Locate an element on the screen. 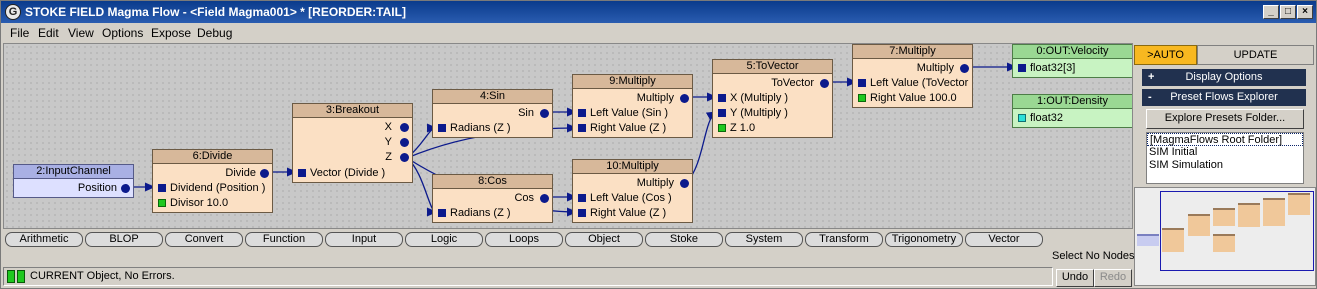 The height and width of the screenshot is (289, 1317). node-cos: 8:Cos Cos Radians (Z ) is located at coordinates (492, 198).